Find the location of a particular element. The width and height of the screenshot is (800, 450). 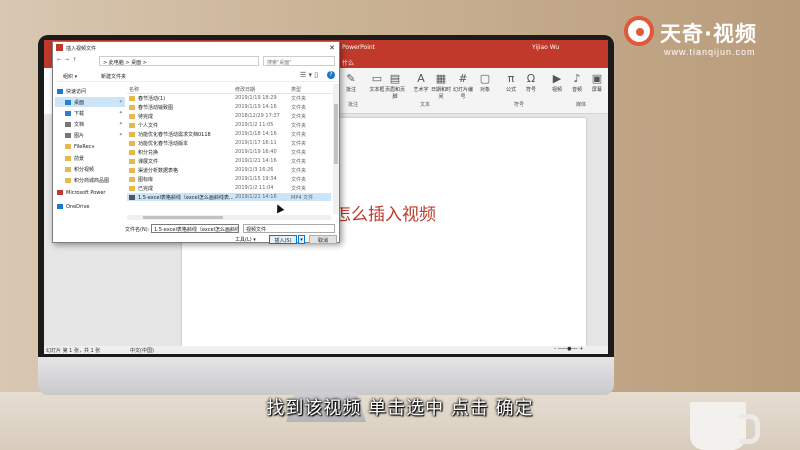

object-button: ▢ 对象 is located at coordinates (485, 82).